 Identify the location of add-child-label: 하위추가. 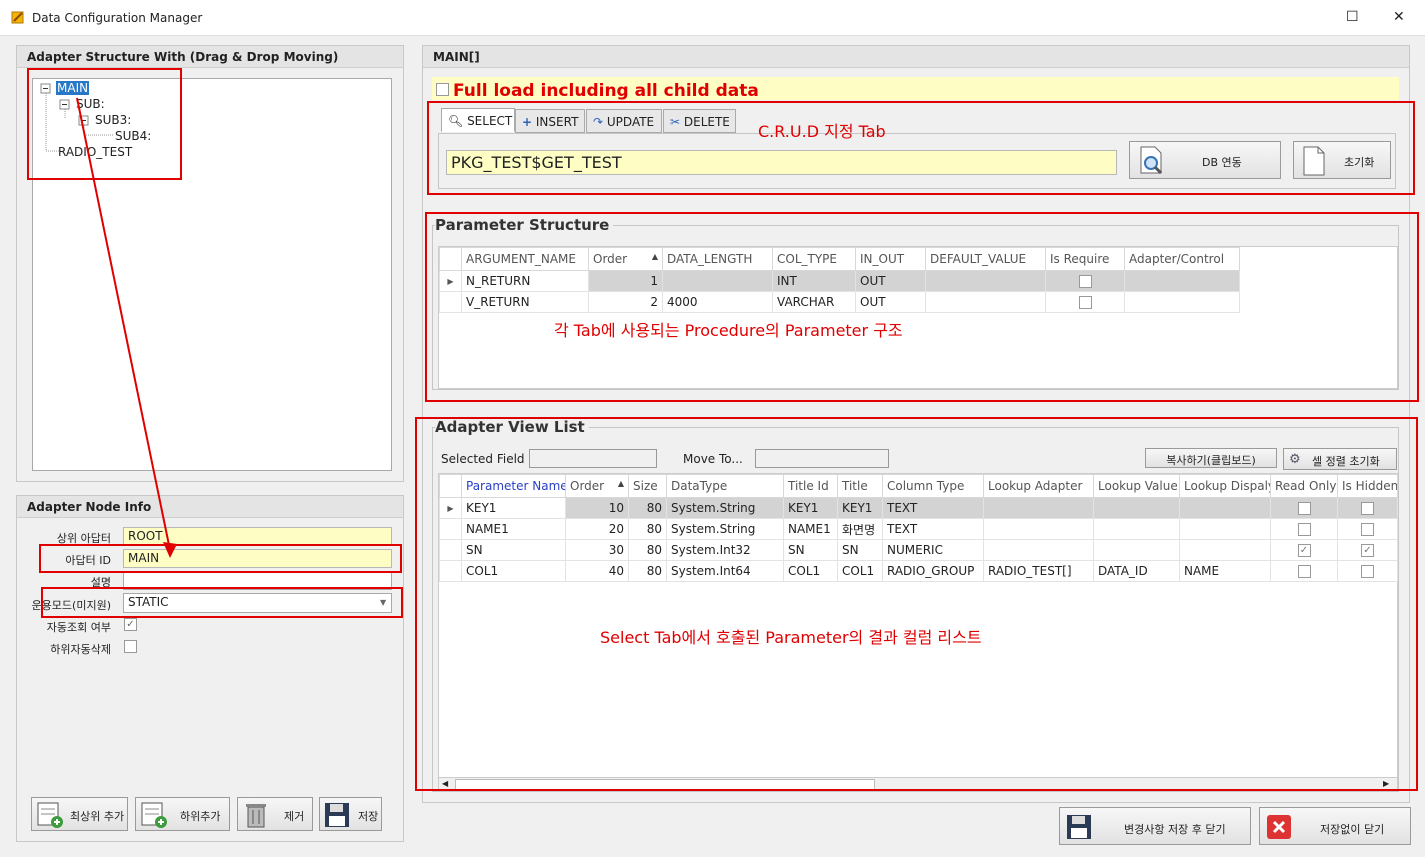
(200, 816).